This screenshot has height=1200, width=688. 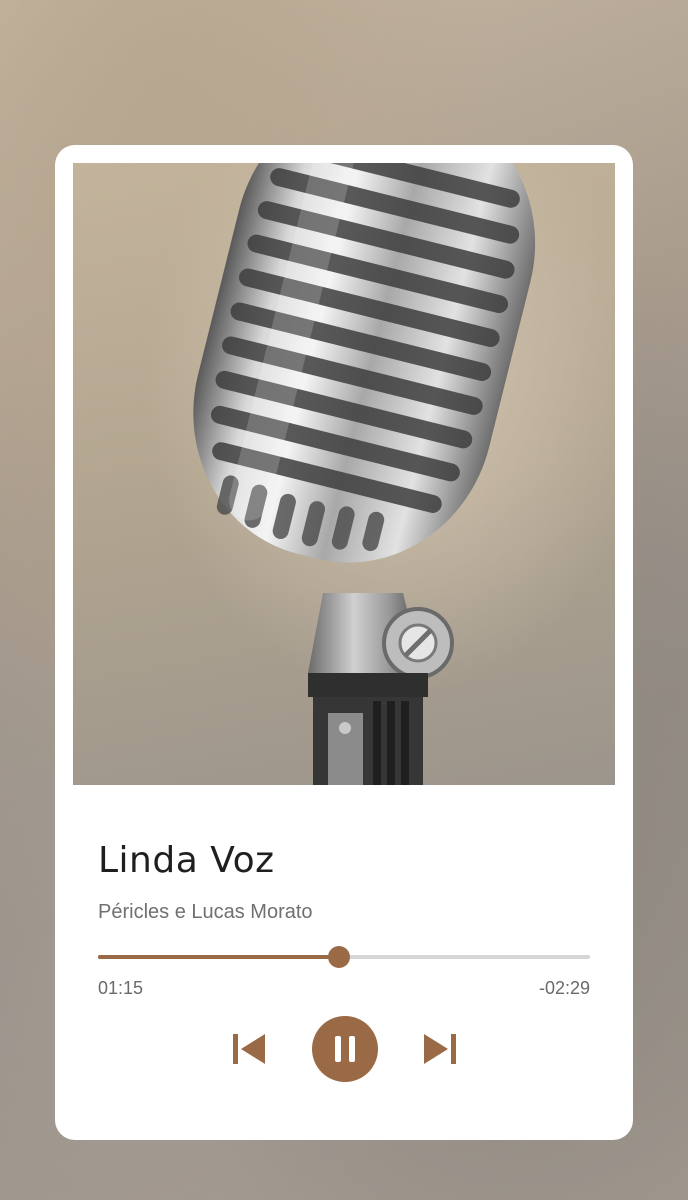 I want to click on playback-controls, so click(x=344, y=1049).